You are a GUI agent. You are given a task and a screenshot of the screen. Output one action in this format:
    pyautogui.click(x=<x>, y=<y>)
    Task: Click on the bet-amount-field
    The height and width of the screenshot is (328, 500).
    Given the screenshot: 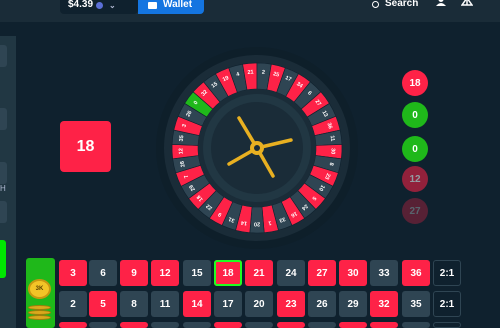 What is the action you would take?
    pyautogui.click(x=3, y=56)
    